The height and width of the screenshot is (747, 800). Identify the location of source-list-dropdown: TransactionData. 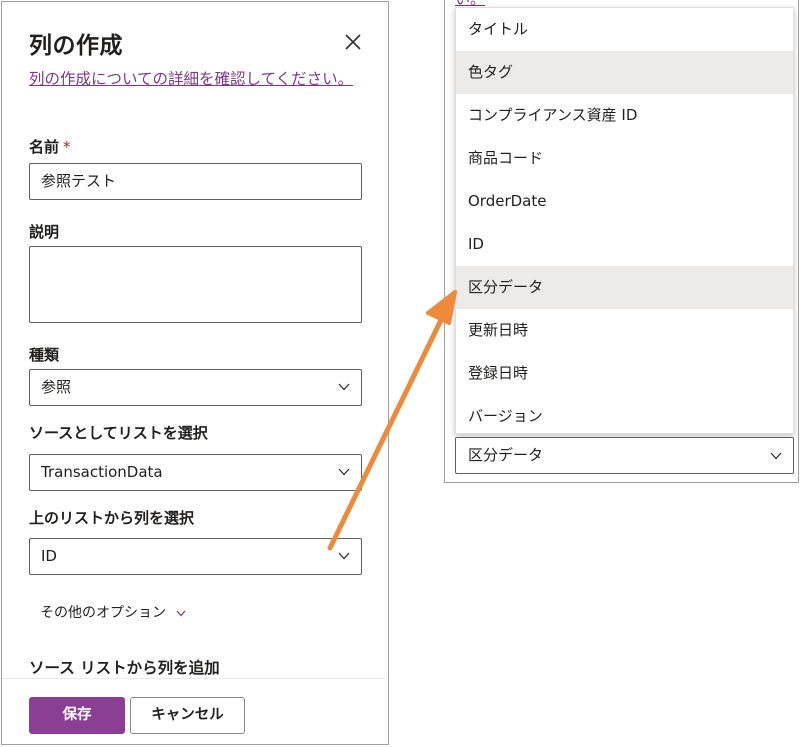
(195, 472).